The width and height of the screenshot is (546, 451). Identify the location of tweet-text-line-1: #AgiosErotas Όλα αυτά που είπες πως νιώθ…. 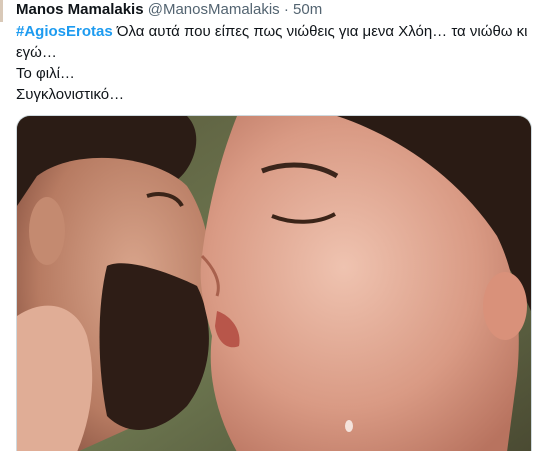
(276, 31).